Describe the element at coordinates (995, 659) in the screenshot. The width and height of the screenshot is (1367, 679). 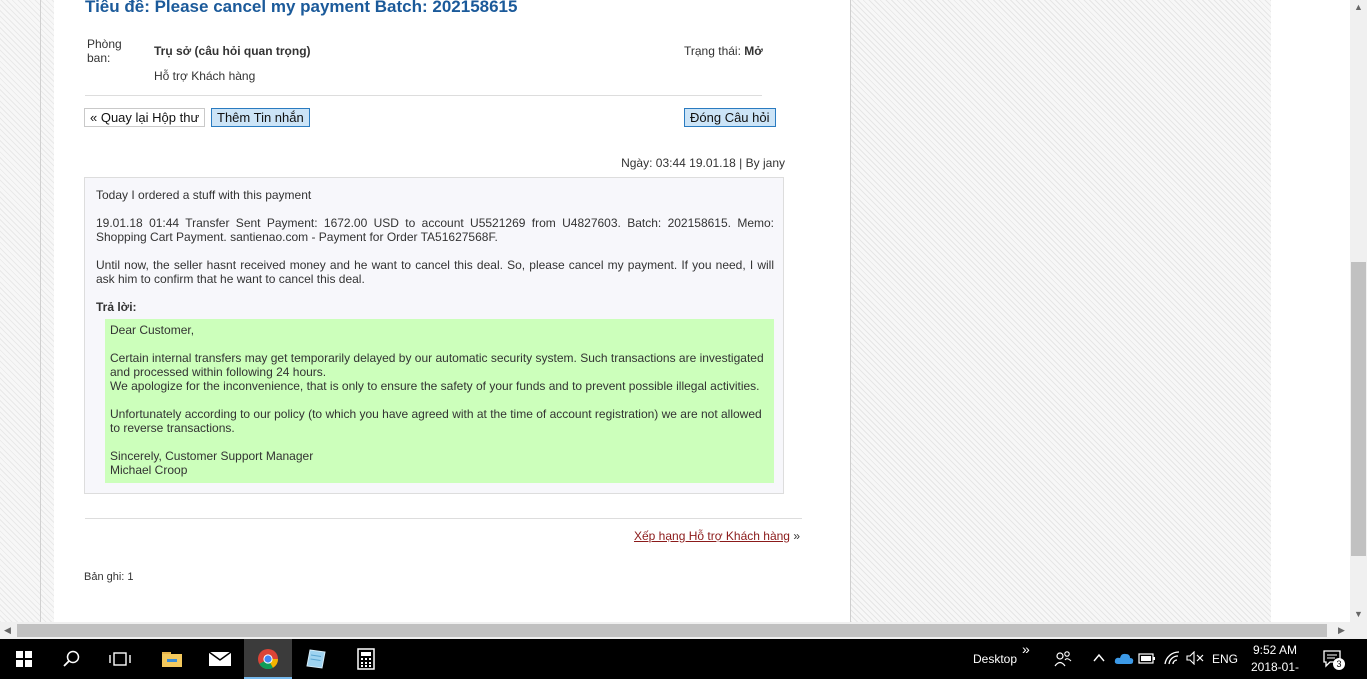
I see `desktop-toolbar-label: Desktop` at that location.